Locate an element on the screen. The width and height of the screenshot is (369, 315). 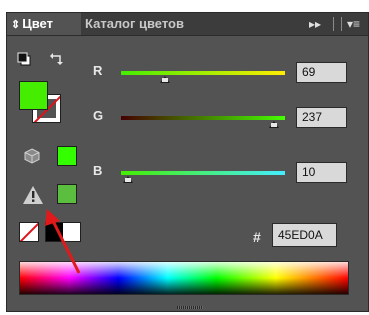
channel-slider-b is located at coordinates (203, 173).